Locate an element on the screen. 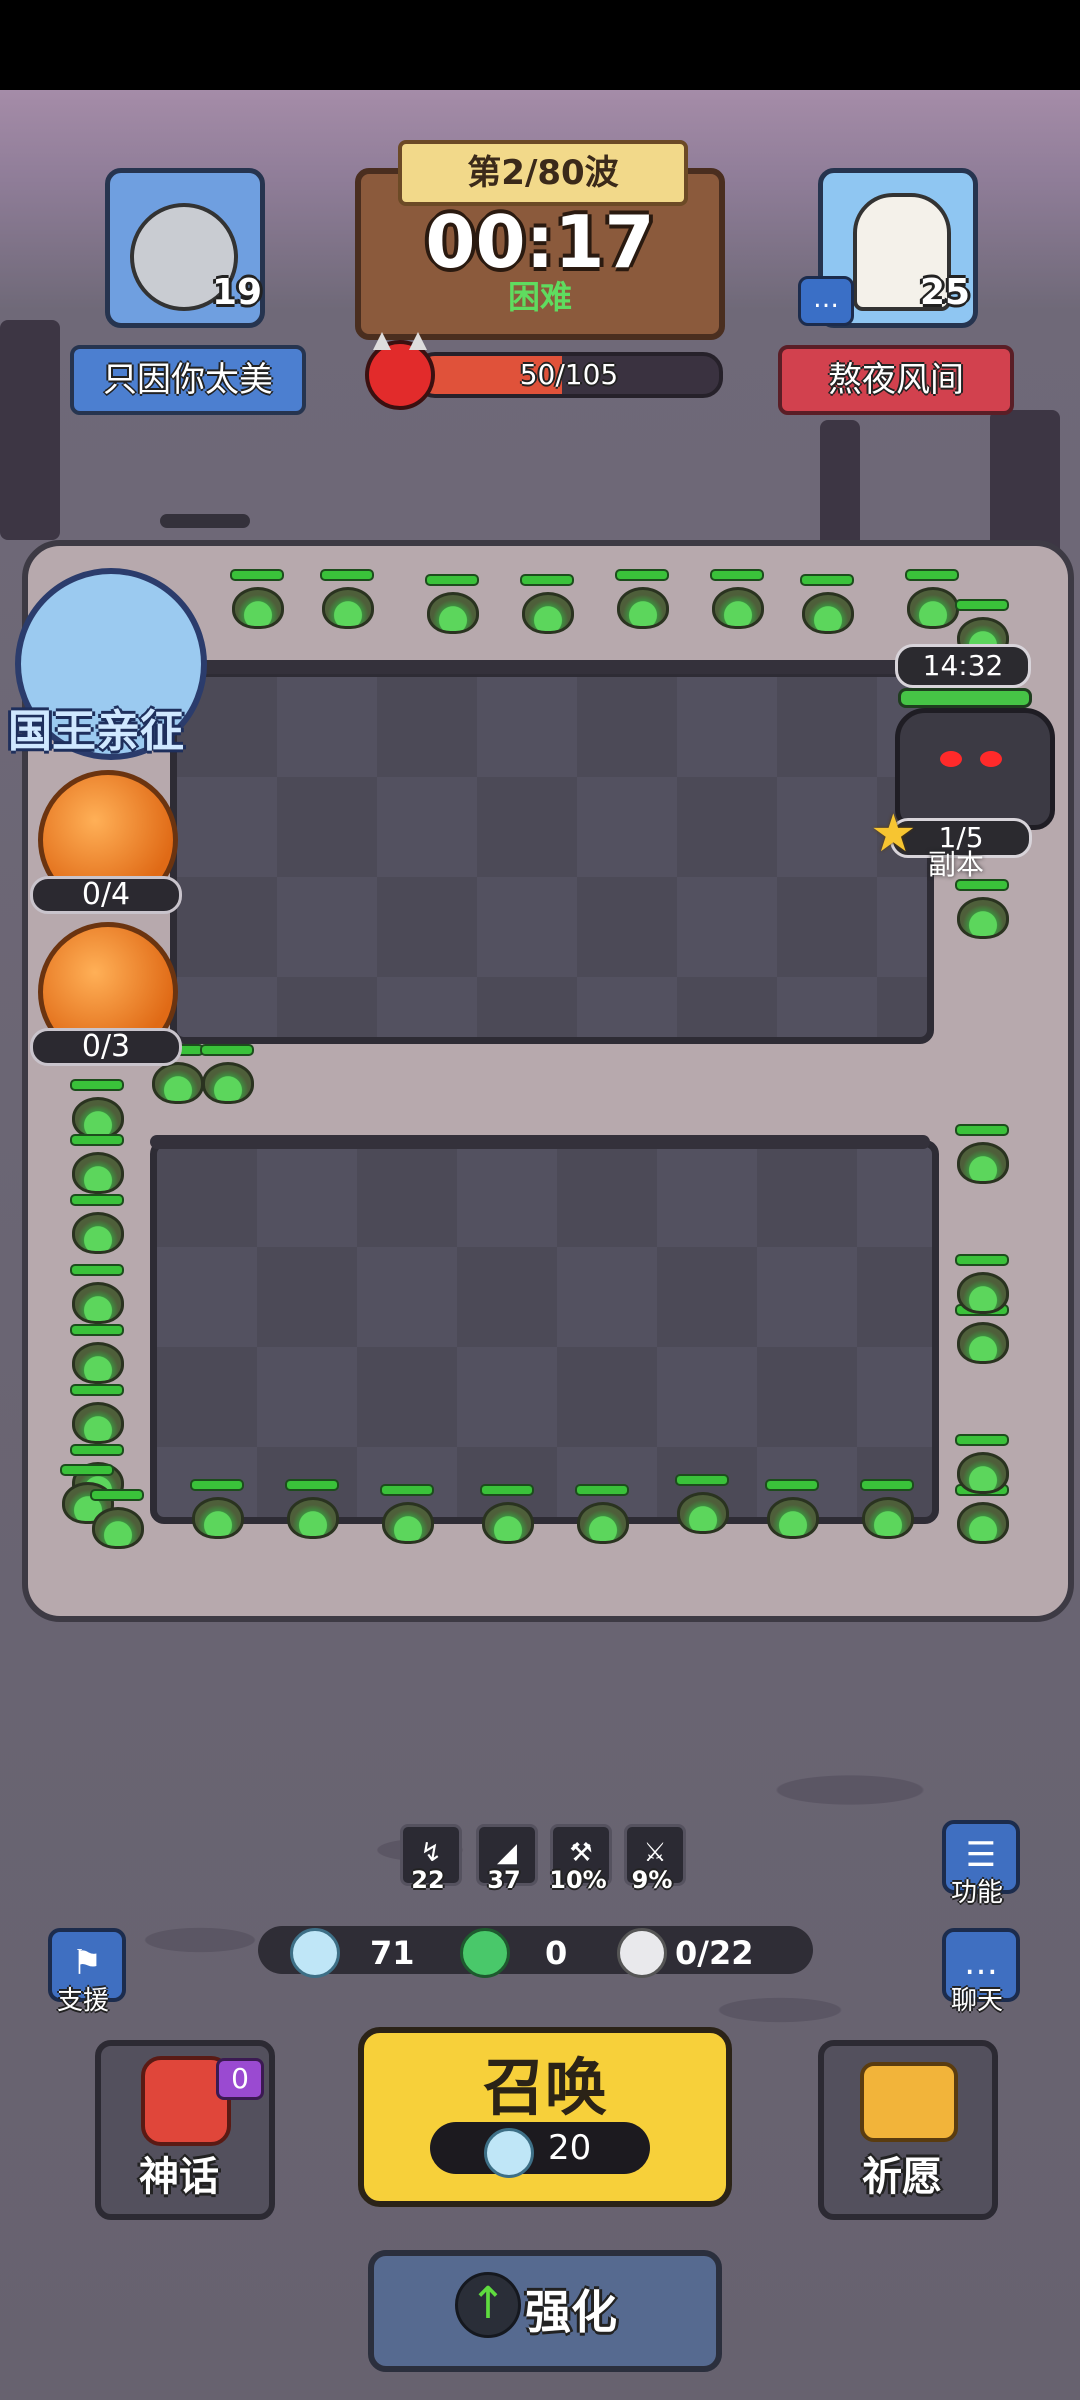  chat-label: 聊天 is located at coordinates (976, 2001).